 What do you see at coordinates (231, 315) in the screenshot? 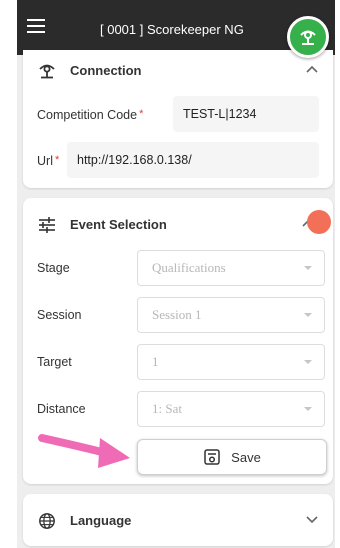
I see `session-select: Session 1` at bounding box center [231, 315].